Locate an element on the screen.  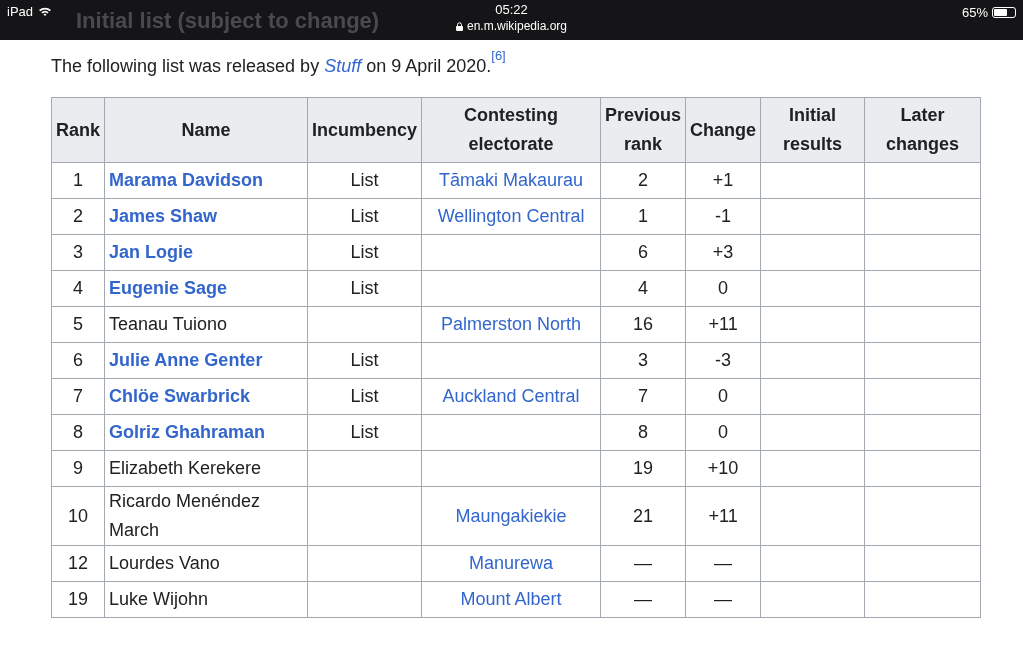
table-cell: 9 is located at coordinates (78, 468).